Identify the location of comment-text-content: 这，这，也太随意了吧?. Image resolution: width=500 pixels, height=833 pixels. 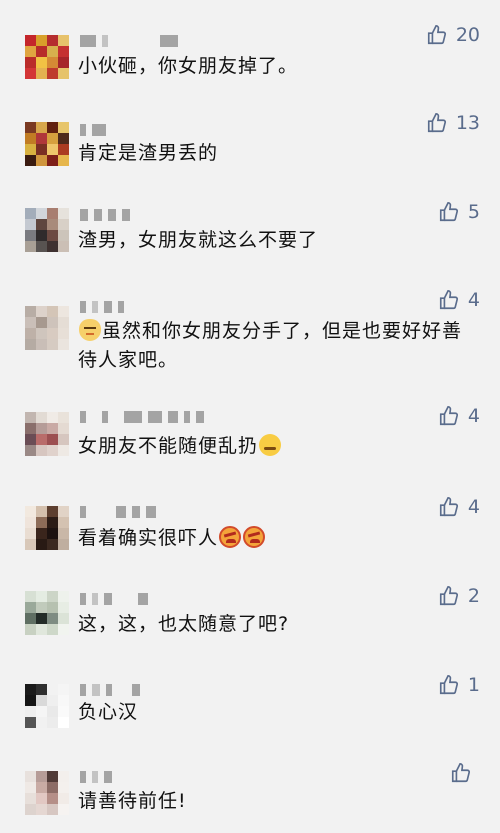
(184, 624).